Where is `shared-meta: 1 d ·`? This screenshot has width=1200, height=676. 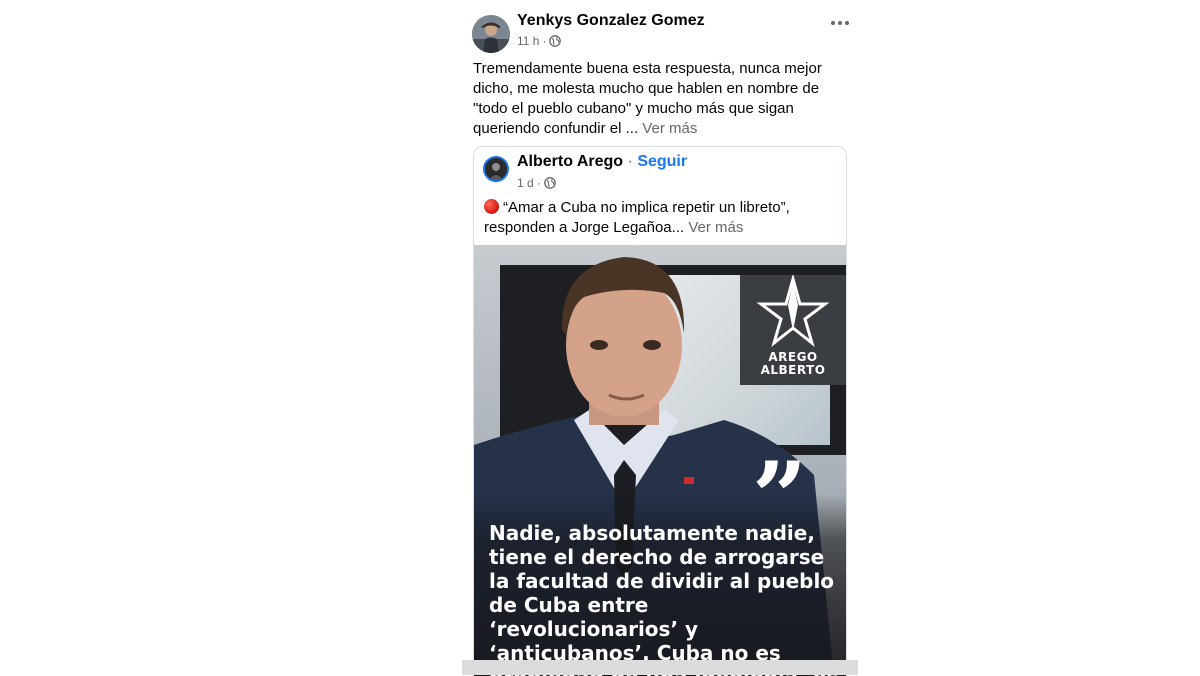
shared-meta: 1 d · is located at coordinates (536, 183).